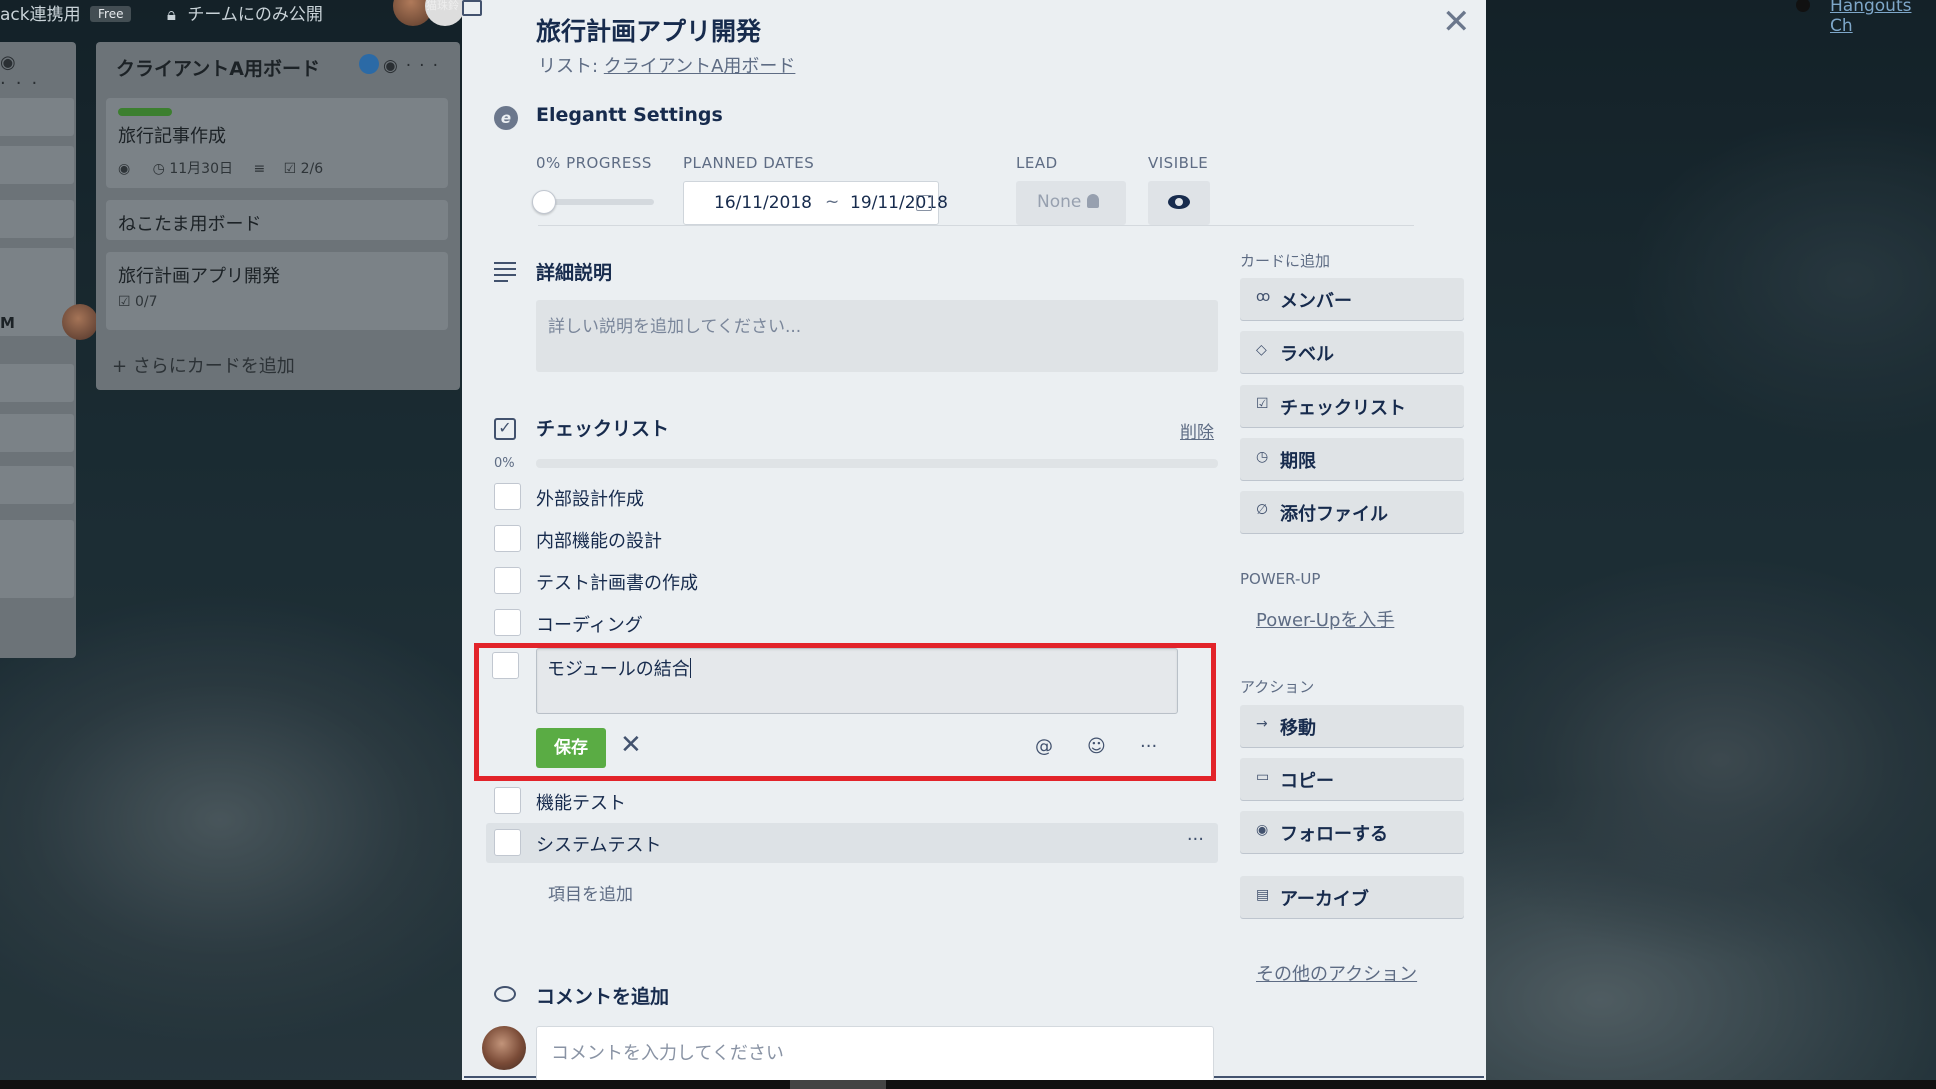 This screenshot has height=1089, width=1936. I want to click on copy-button: ▭ コピー, so click(1352, 779).